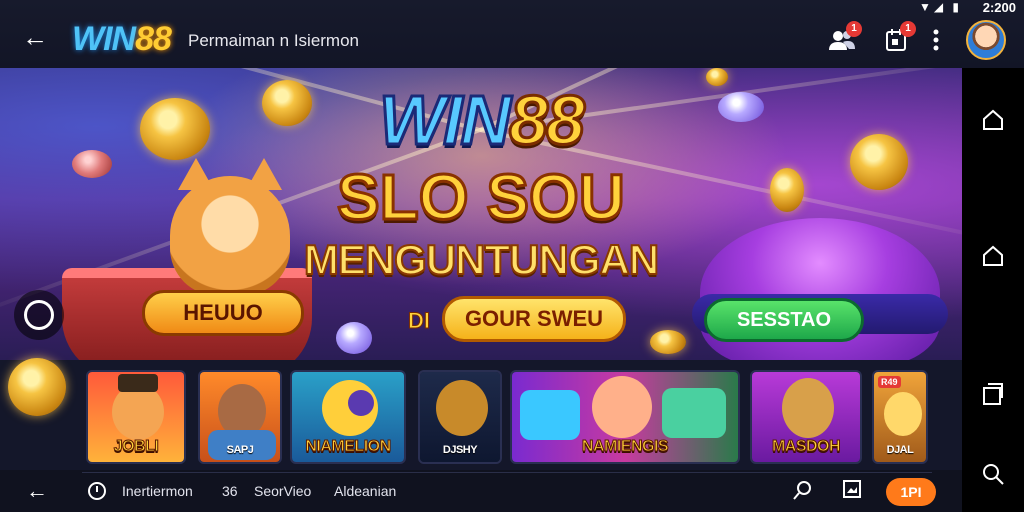 The height and width of the screenshot is (512, 1024). What do you see at coordinates (445, 120) in the screenshot?
I see `banner-title-win: WIN` at bounding box center [445, 120].